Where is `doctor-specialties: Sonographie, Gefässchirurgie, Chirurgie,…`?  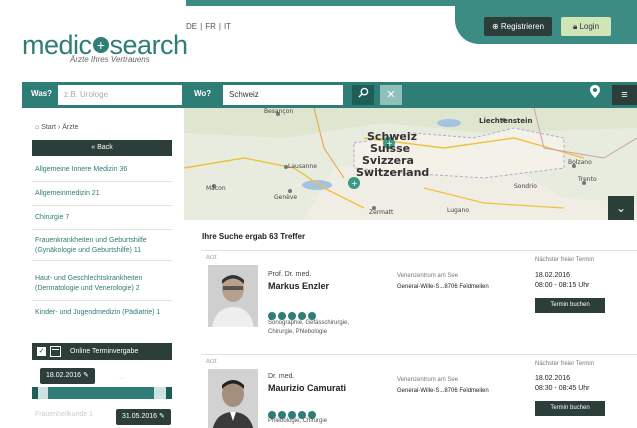
doctor-specialties: Sonographie, Gefässchirurgie, Chirurgie,… is located at coordinates (308, 328).